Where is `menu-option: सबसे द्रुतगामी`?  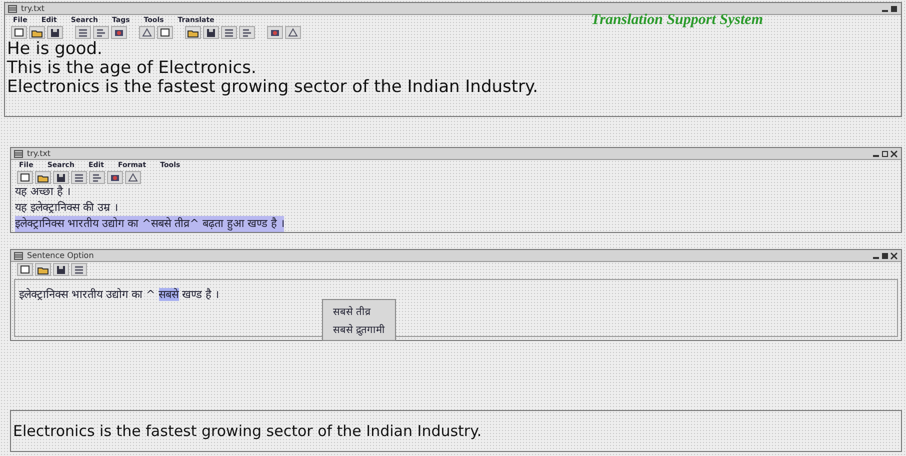
menu-option: सबसे द्रुतगामी is located at coordinates (359, 329).